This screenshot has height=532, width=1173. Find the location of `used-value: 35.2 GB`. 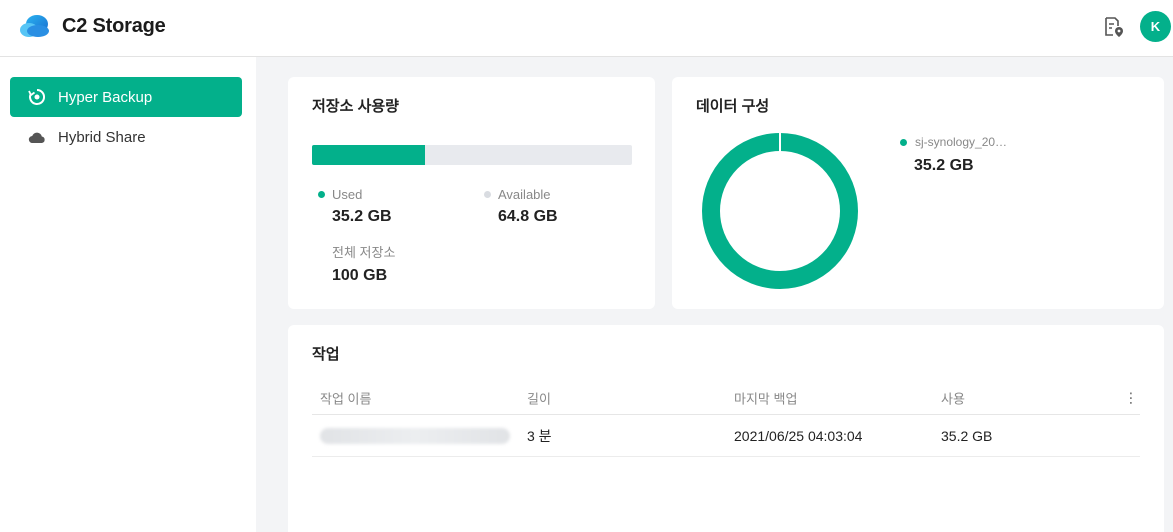

used-value: 35.2 GB is located at coordinates (362, 216).